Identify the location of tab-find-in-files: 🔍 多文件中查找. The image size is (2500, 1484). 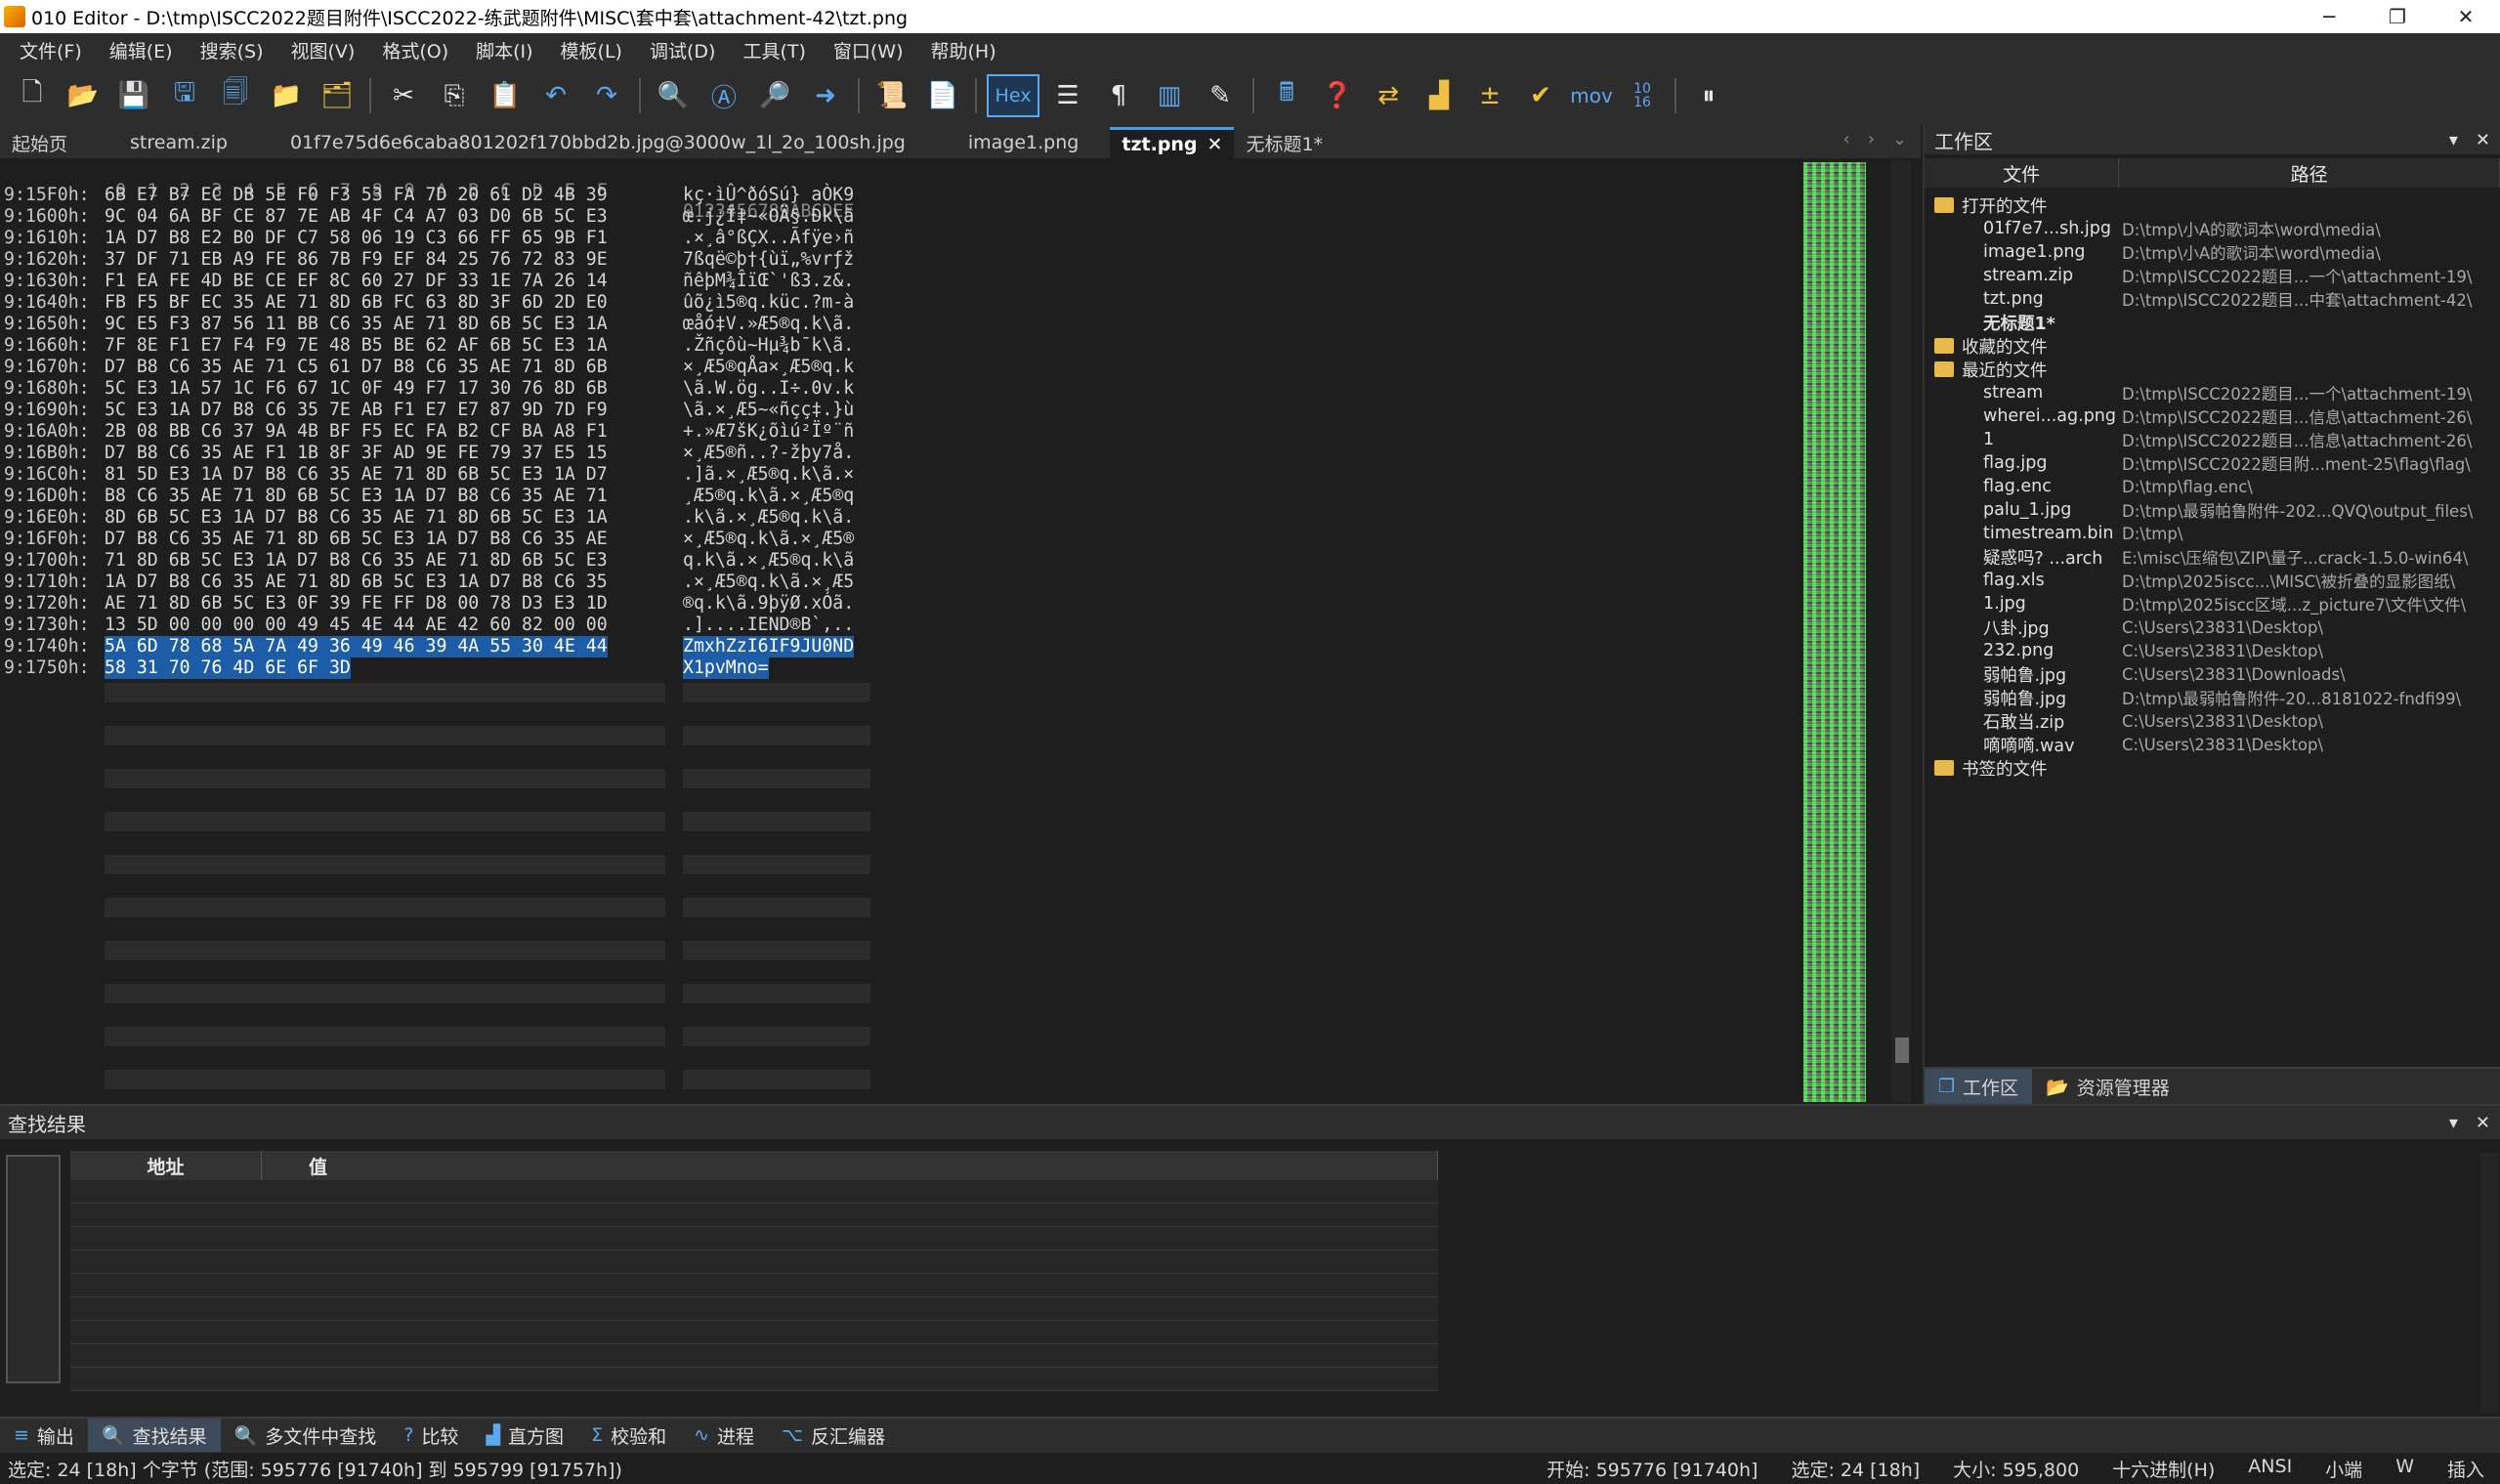
(306, 1435).